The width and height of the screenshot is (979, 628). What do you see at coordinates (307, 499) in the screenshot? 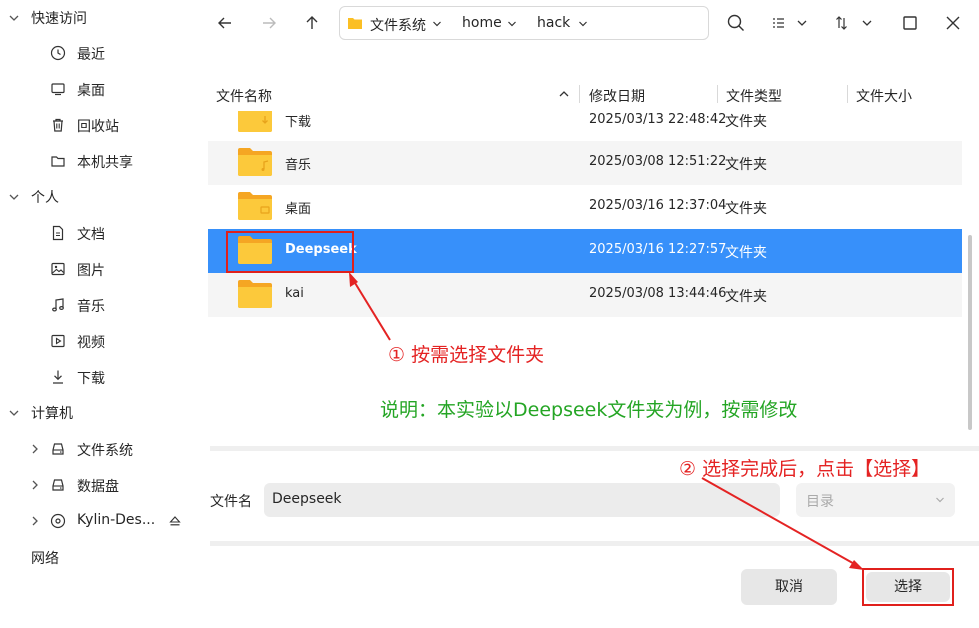
I see `file-name-value: Deepseek` at bounding box center [307, 499].